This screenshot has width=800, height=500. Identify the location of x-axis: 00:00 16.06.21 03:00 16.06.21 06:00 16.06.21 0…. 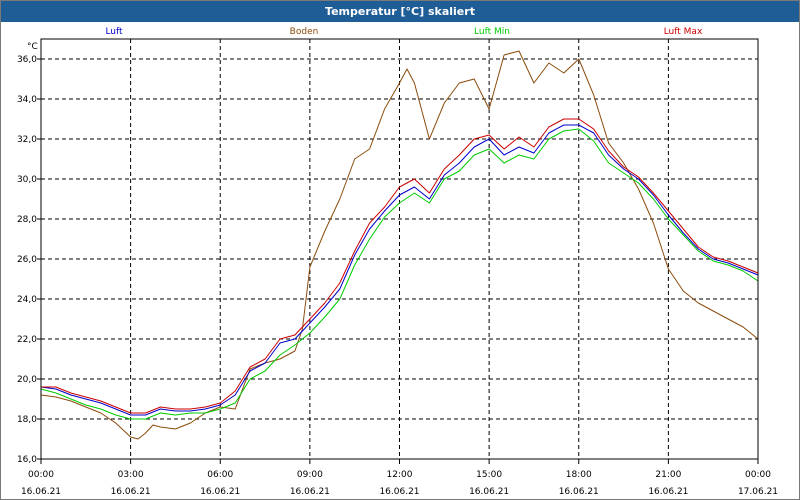
(399, 478).